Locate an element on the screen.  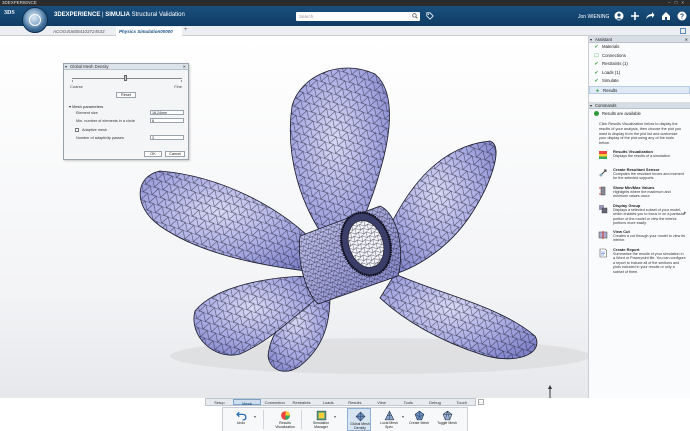
mesh-density-slider is located at coordinates (127, 78).